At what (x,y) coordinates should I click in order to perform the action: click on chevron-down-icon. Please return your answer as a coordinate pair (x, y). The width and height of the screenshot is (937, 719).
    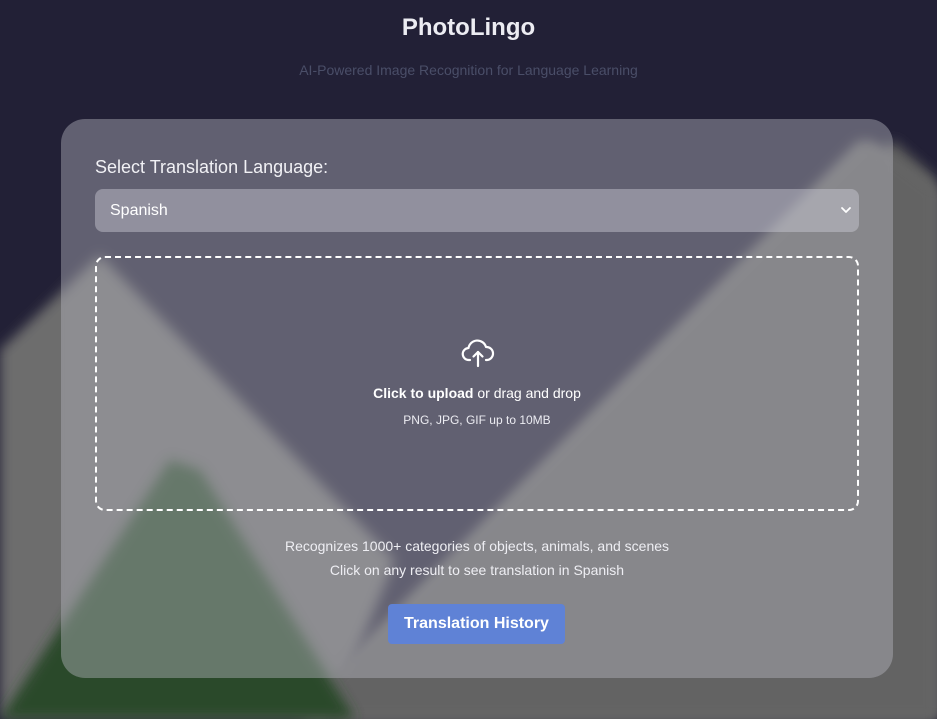
    Looking at the image, I should click on (846, 210).